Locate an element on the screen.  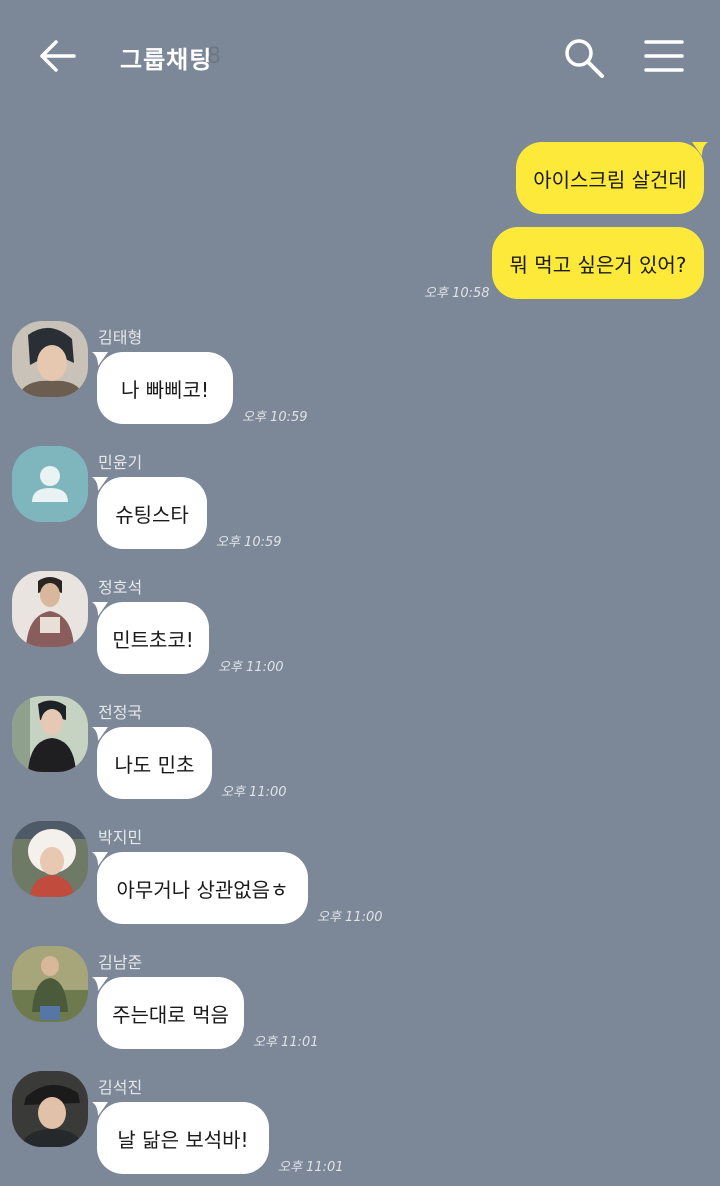
menu-button is located at coordinates (664, 58).